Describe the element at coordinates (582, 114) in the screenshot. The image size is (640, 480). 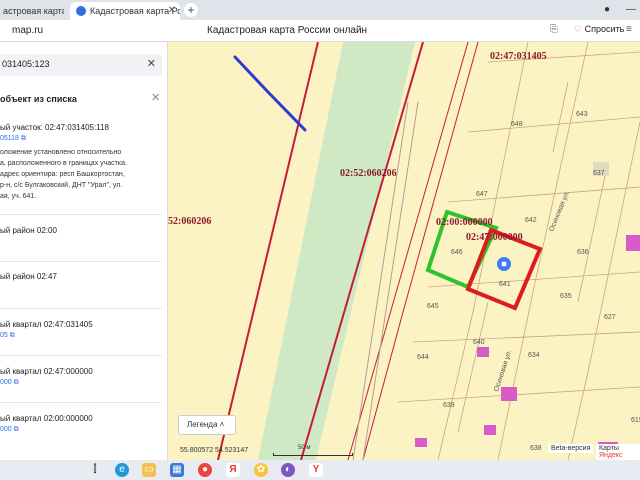
I see `parcel-number: 643` at that location.